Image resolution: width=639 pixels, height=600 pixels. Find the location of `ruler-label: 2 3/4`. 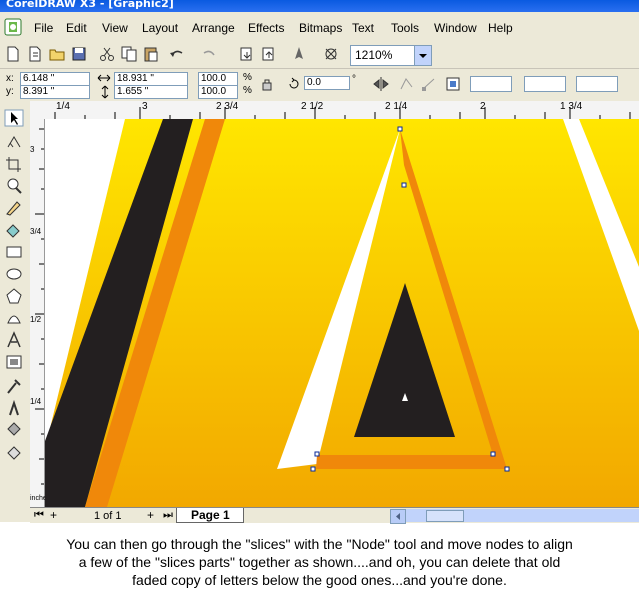

ruler-label: 2 3/4 is located at coordinates (227, 106).